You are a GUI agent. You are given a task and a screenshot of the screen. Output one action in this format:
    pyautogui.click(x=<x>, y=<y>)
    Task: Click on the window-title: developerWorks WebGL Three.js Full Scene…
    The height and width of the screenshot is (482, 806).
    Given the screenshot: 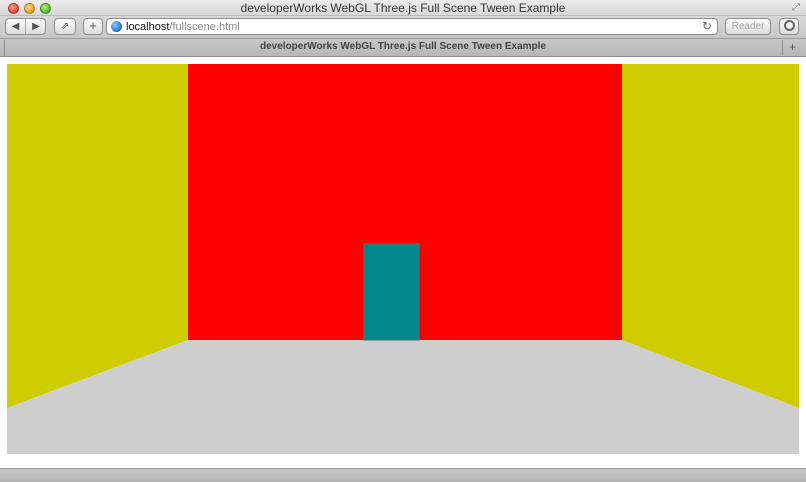 What is the action you would take?
    pyautogui.click(x=403, y=8)
    